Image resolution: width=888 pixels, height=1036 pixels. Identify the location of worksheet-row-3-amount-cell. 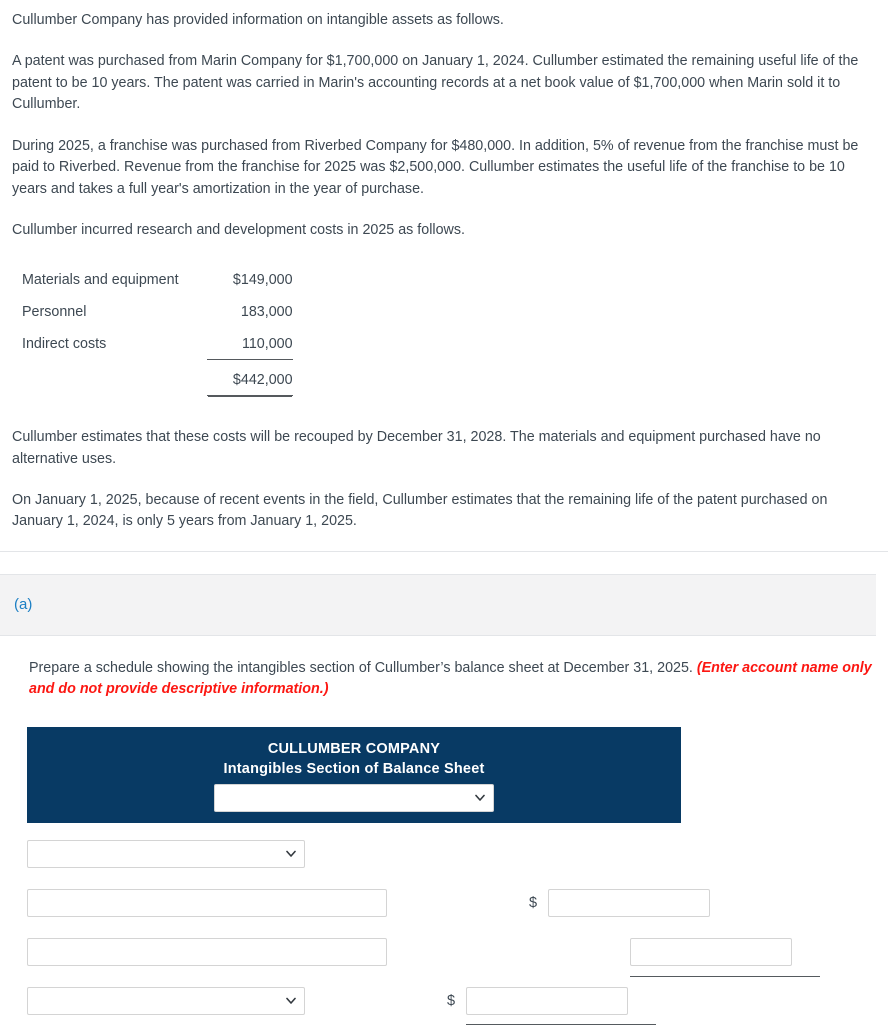
(715, 957).